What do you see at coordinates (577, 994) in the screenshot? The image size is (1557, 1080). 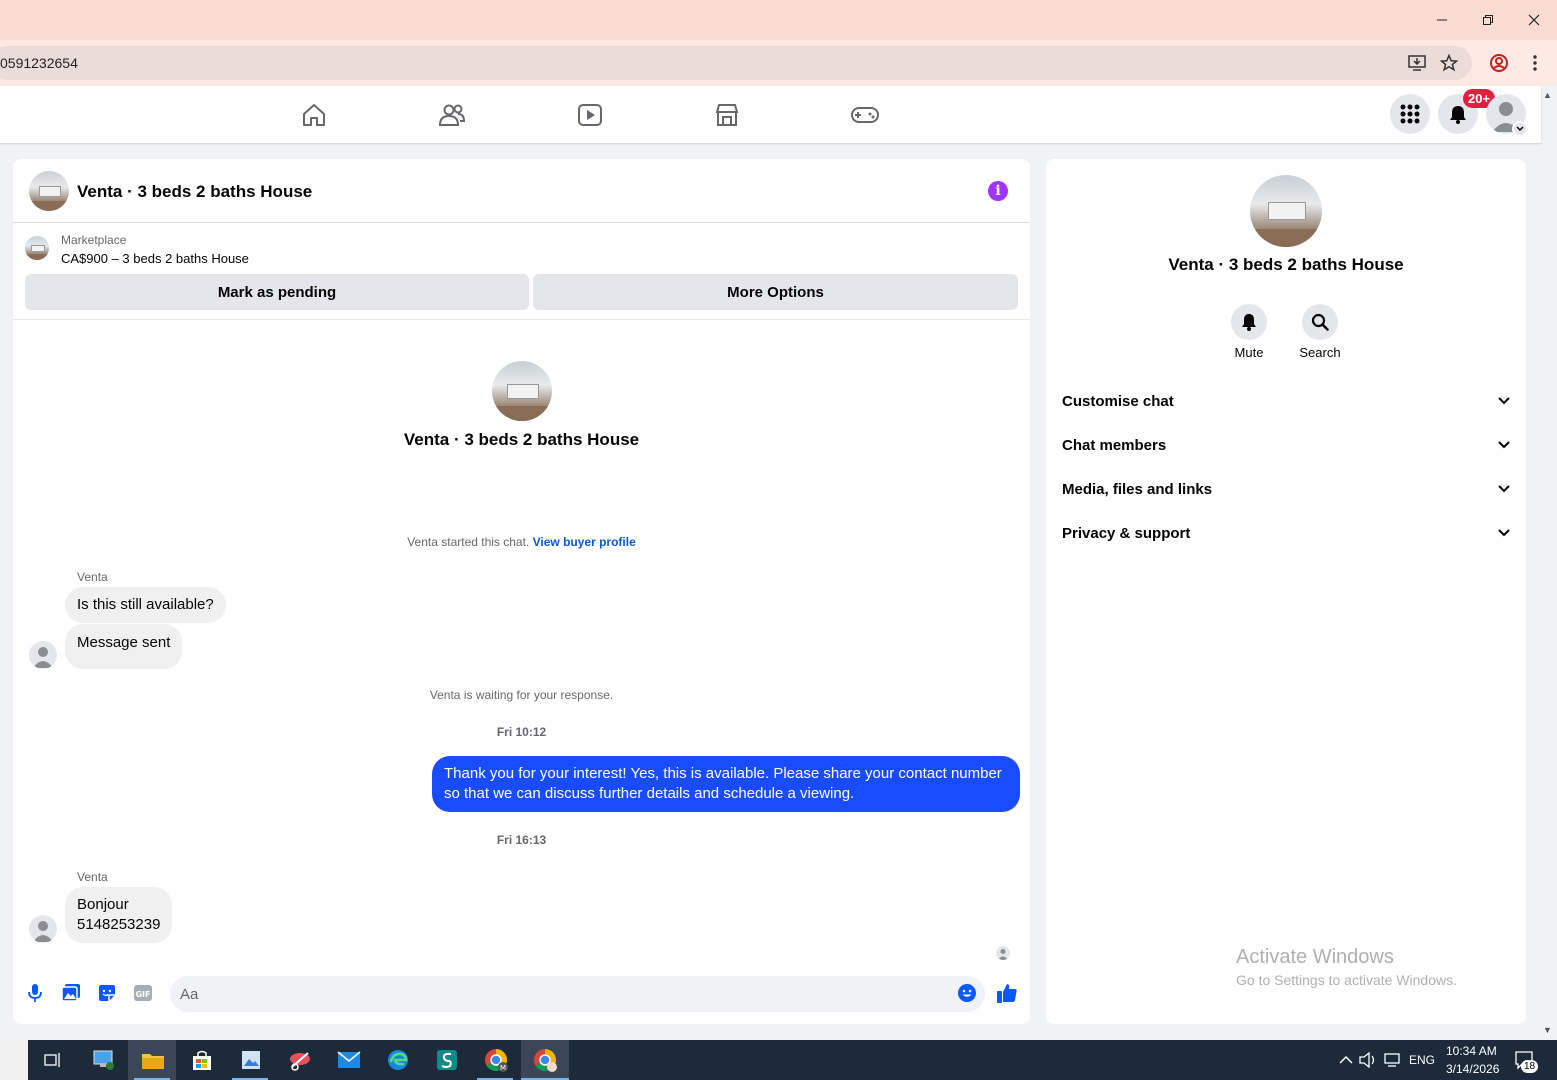 I see `message-input` at bounding box center [577, 994].